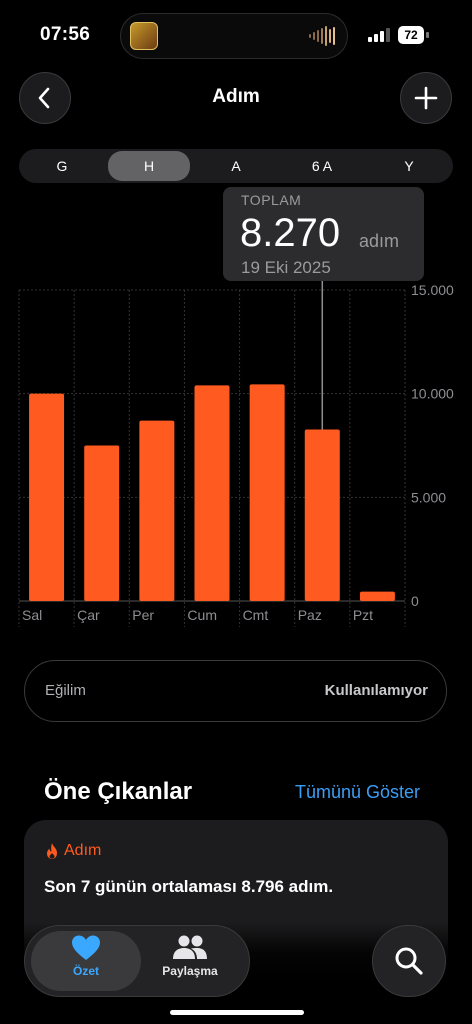  I want to click on segment-six-months: 6 A, so click(322, 166).